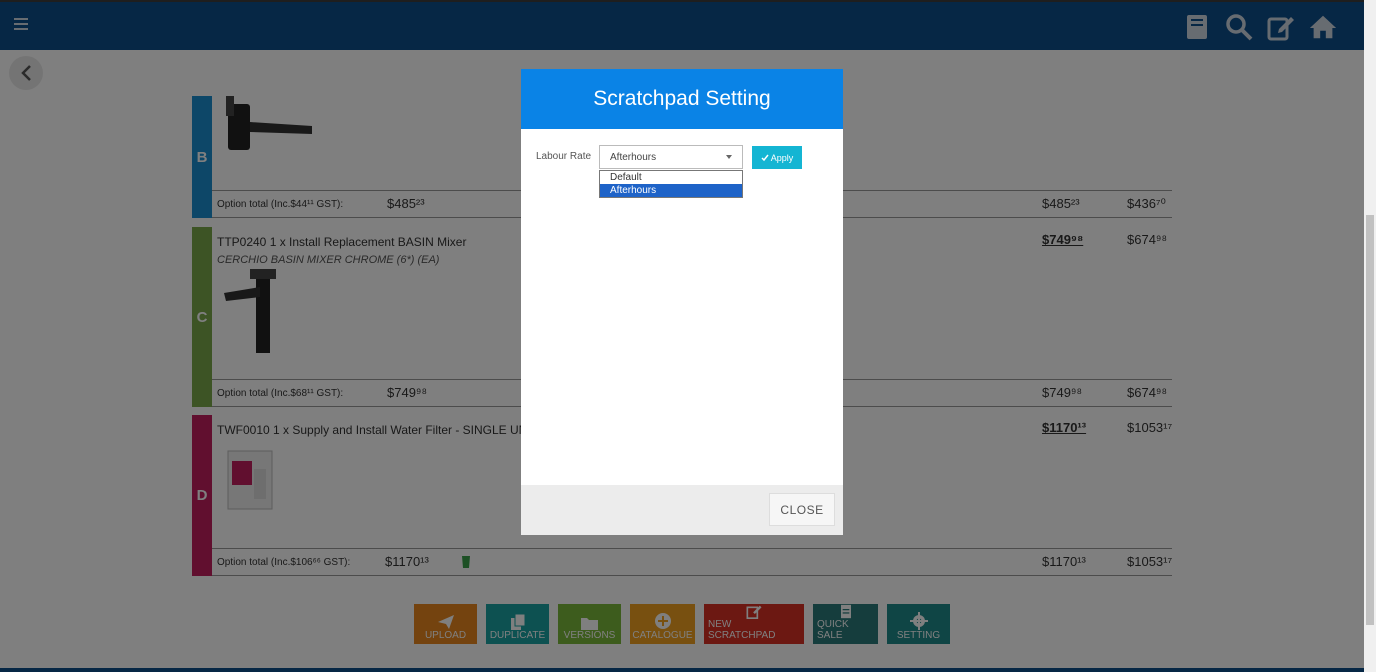 Image resolution: width=1376 pixels, height=672 pixels. I want to click on caret-down-icon, so click(729, 157).